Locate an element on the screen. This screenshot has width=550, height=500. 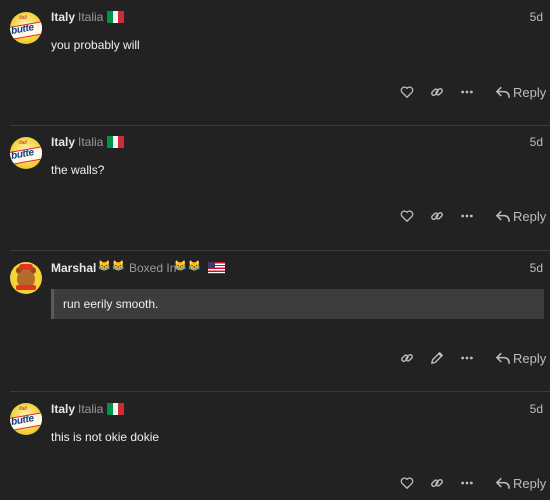
marshal-avatar is located at coordinates (26, 278).